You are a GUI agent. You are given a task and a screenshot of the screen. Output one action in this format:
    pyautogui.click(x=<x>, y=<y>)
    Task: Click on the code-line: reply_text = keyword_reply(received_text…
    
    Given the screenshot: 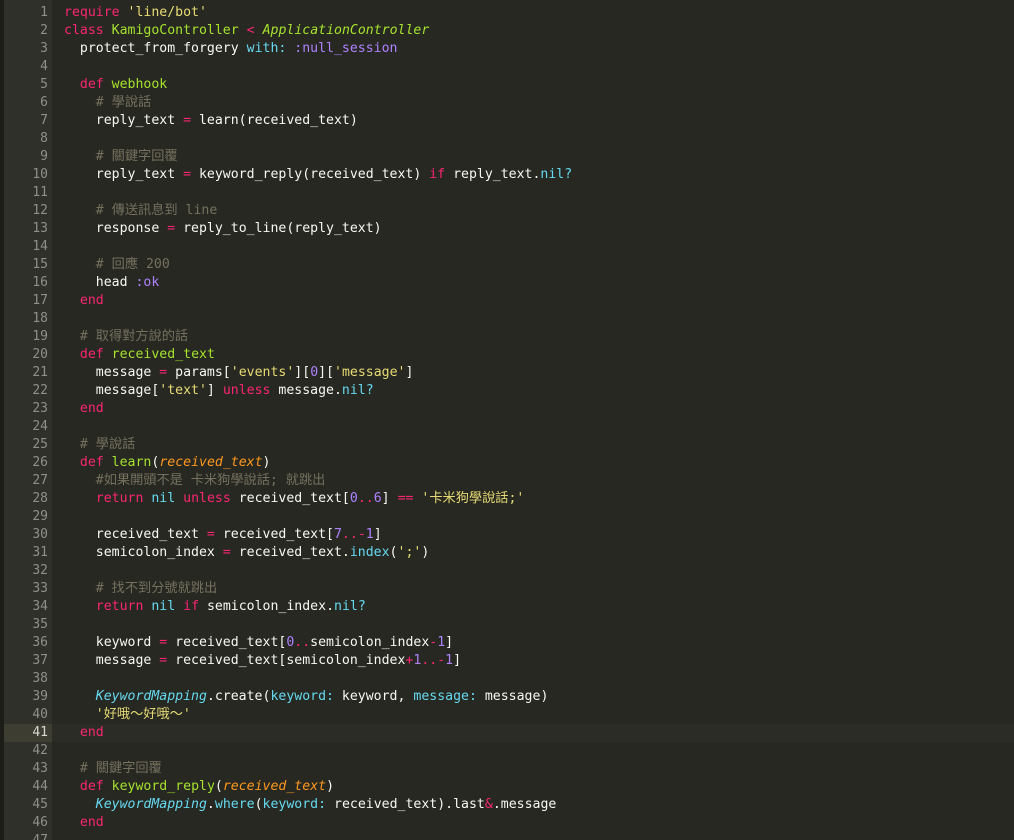 What is the action you would take?
    pyautogui.click(x=539, y=175)
    